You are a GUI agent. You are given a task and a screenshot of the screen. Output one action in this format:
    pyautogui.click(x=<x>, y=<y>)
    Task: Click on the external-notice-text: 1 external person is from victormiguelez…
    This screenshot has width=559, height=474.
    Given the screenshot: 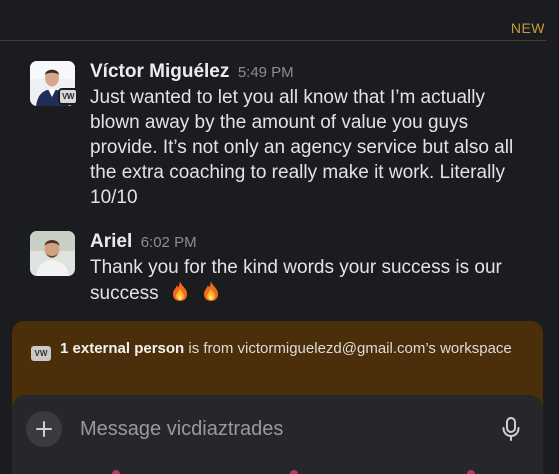 What is the action you would take?
    pyautogui.click(x=291, y=348)
    